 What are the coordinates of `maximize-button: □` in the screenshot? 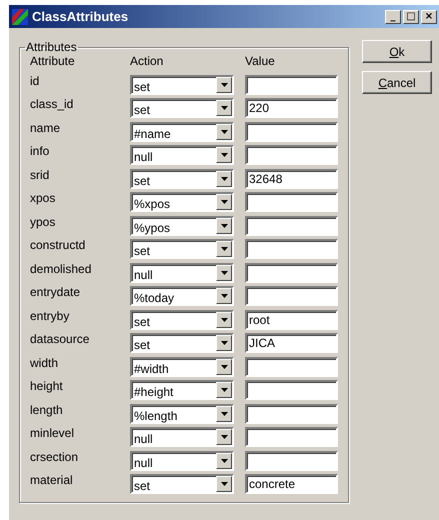 It's located at (411, 17).